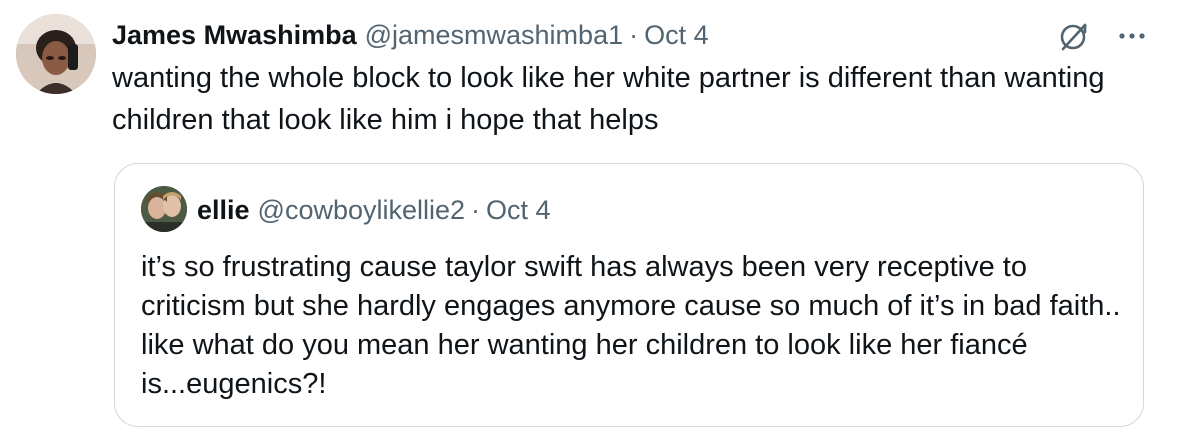  Describe the element at coordinates (362, 210) in the screenshot. I see `quote-author-handle: @cowboylikellie2` at that location.